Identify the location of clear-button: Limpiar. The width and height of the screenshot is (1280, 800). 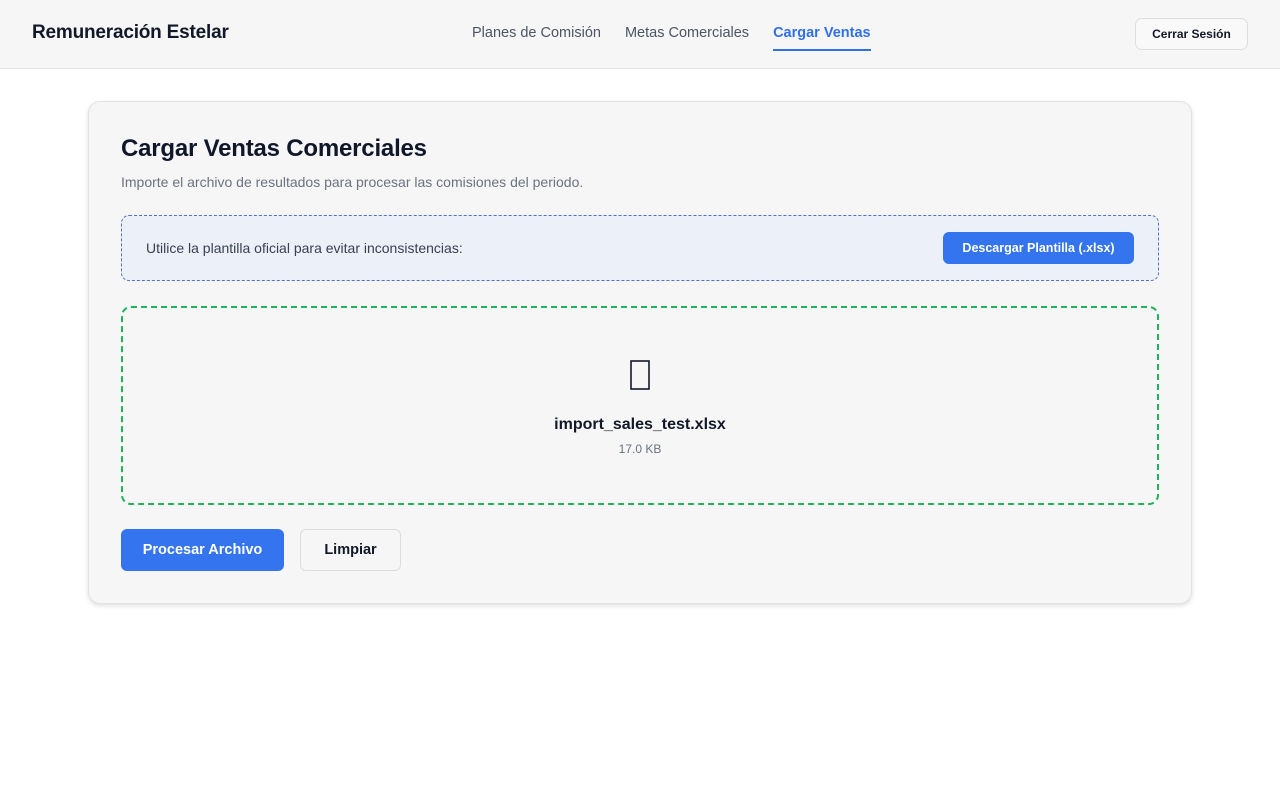
(350, 550).